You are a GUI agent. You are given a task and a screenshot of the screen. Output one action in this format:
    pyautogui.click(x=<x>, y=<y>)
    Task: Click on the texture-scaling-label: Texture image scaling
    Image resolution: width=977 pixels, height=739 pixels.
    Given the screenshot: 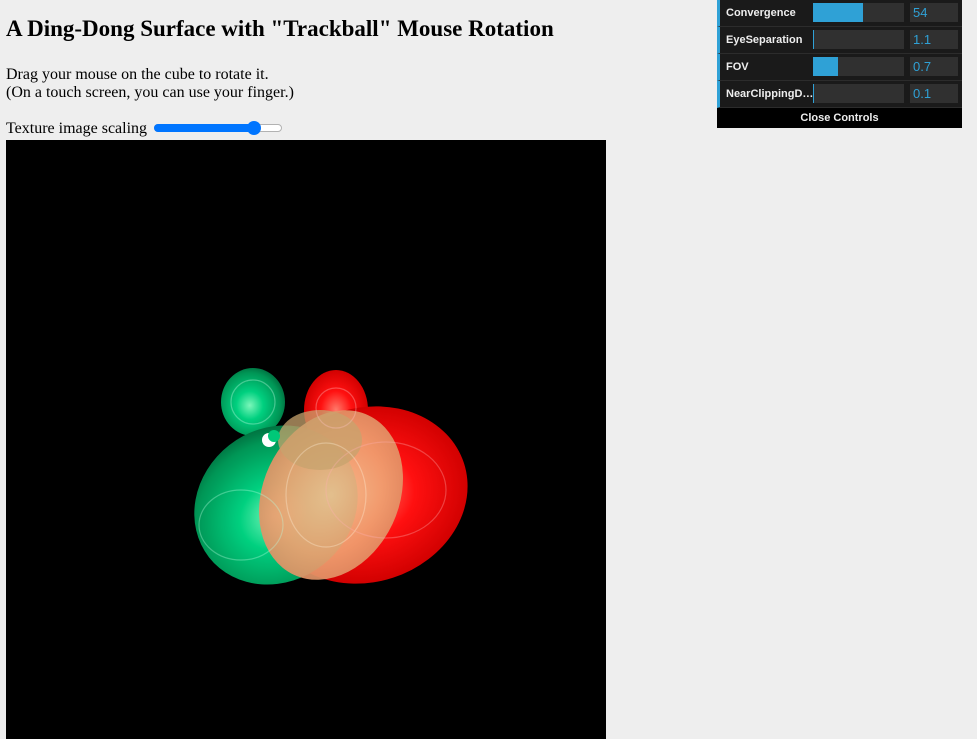 What is the action you would take?
    pyautogui.click(x=77, y=128)
    